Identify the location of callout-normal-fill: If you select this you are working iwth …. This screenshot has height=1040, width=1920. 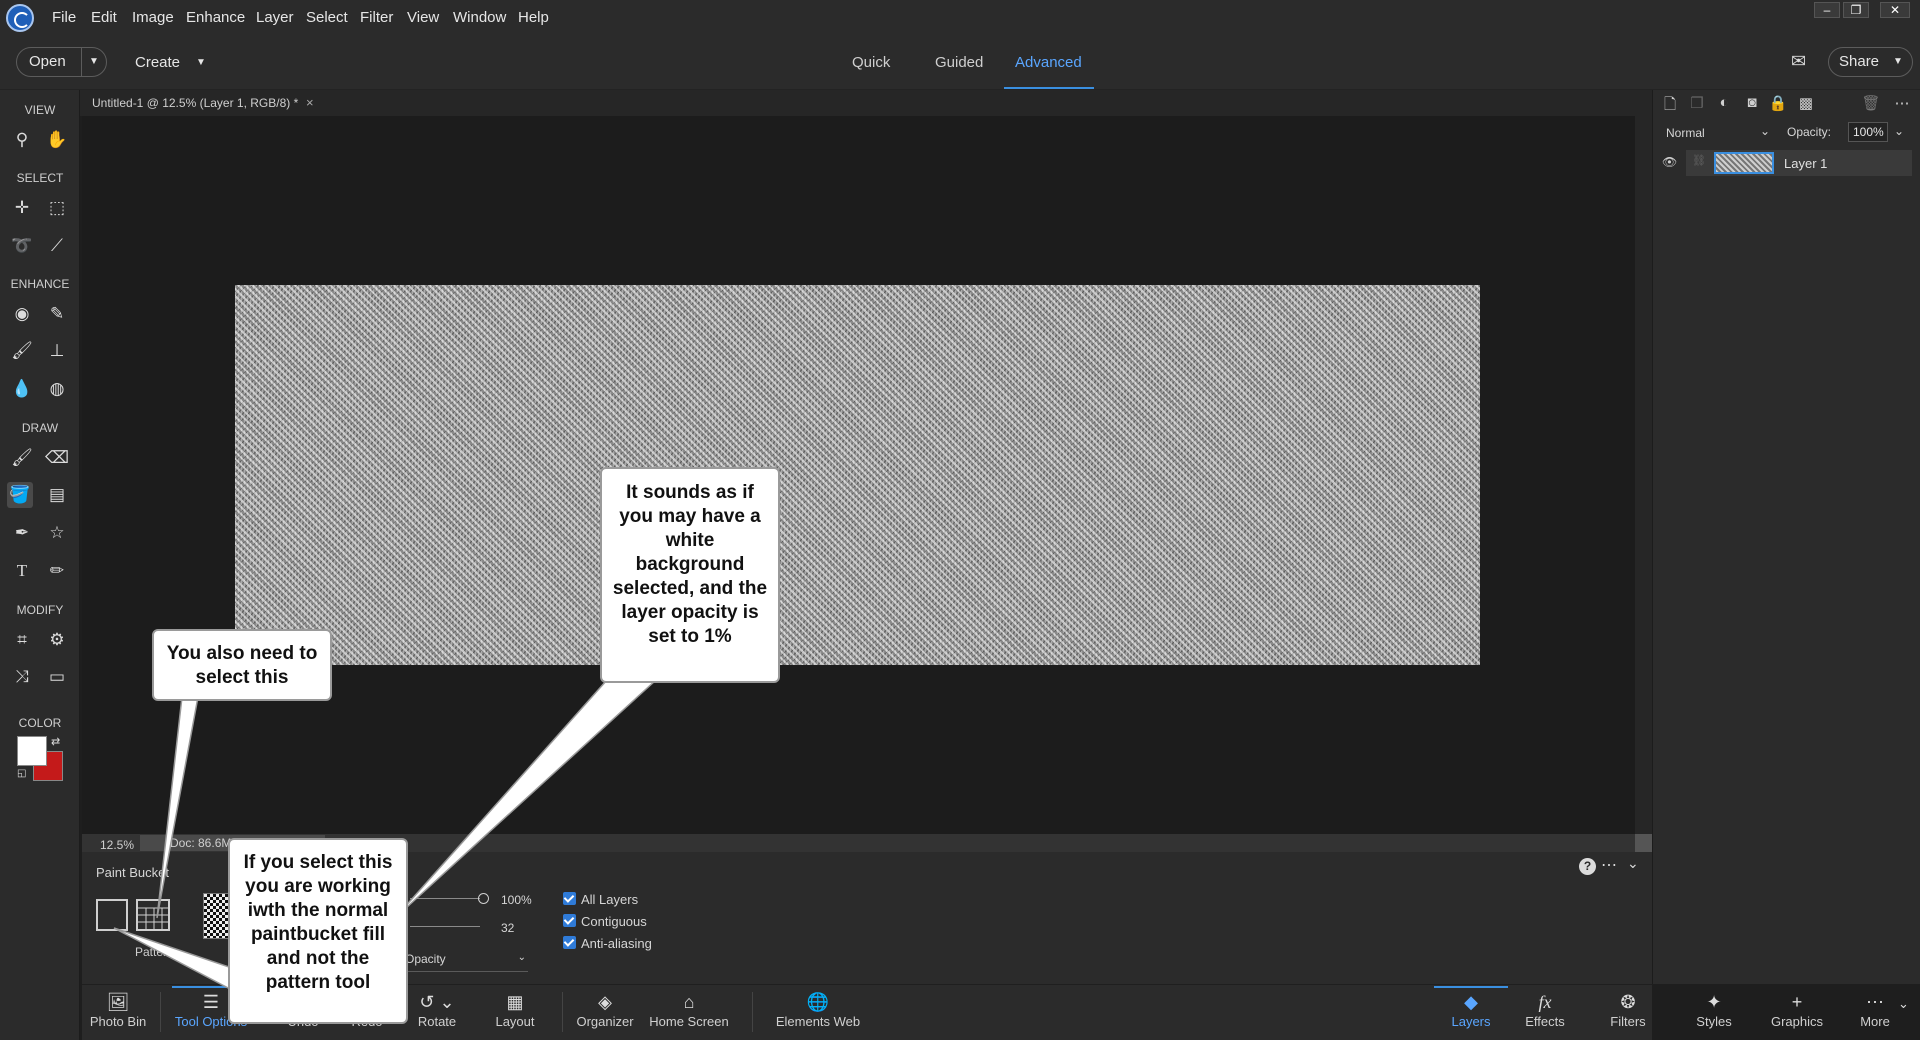
(318, 931).